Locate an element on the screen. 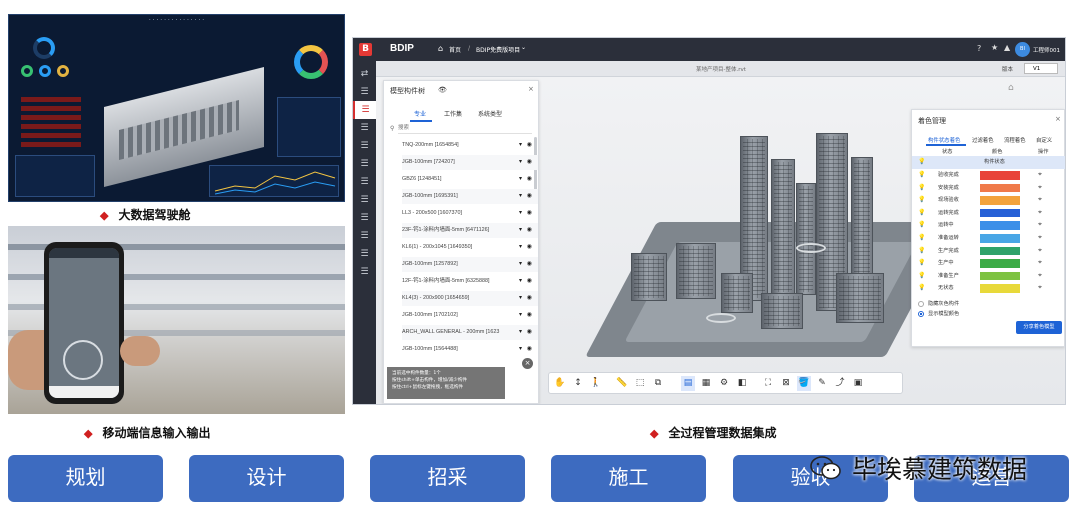 This screenshot has width=1080, height=518. tab-custom: 自定义 is located at coordinates (1044, 140).